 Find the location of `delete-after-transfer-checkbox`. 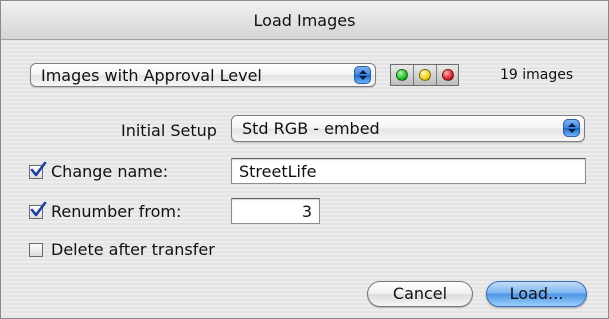

delete-after-transfer-checkbox is located at coordinates (36, 250).